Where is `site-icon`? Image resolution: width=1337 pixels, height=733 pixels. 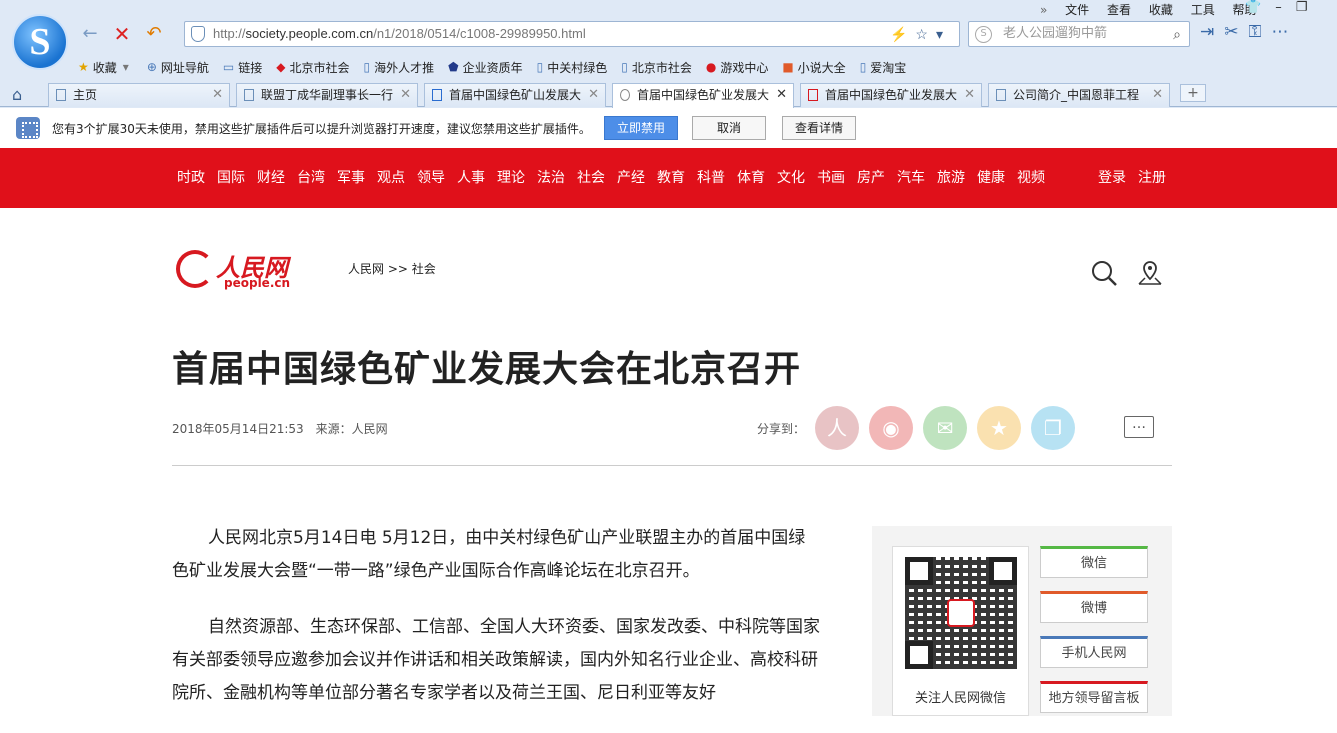 site-icon is located at coordinates (813, 95).